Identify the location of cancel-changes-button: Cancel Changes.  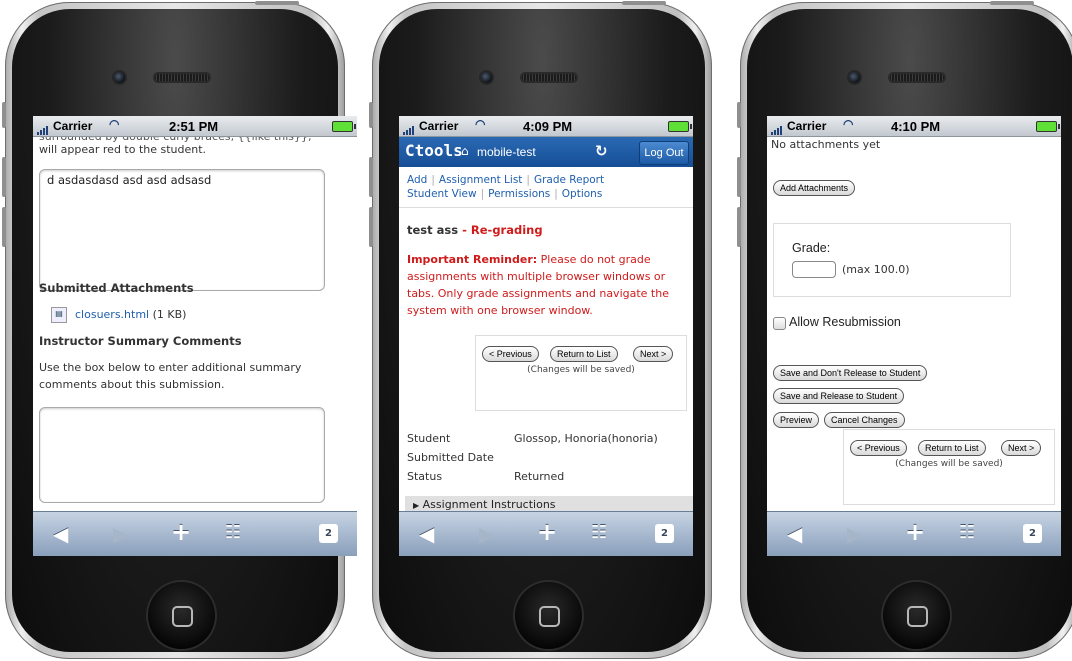
(864, 420).